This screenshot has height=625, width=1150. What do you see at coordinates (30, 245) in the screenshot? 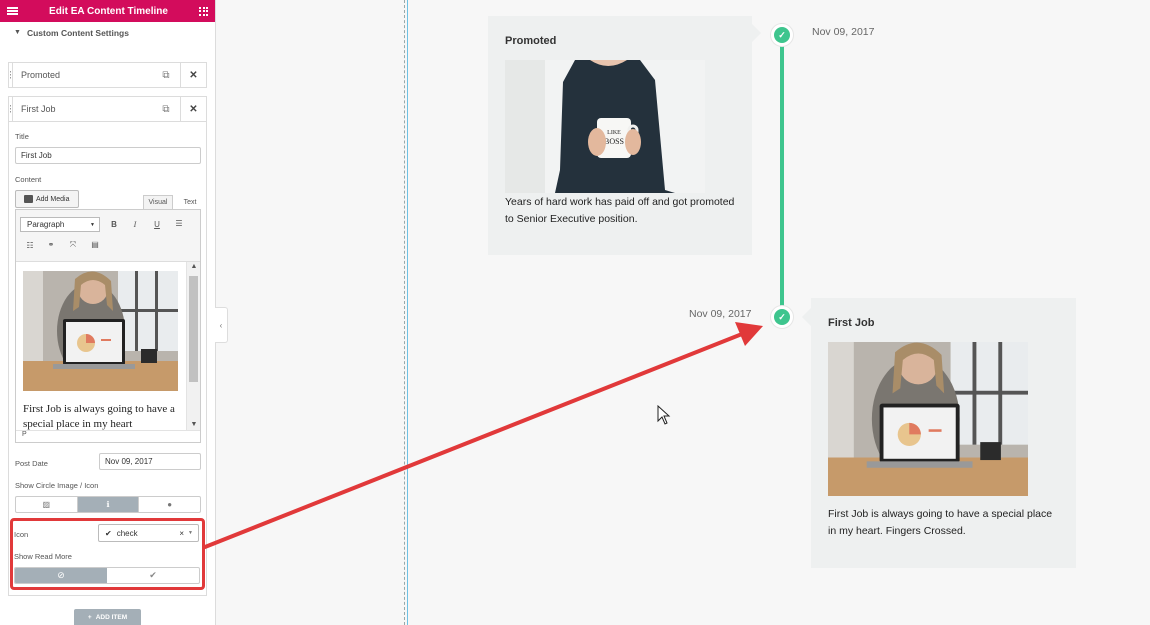
I see `numbered-list-icon: ☷` at bounding box center [30, 245].